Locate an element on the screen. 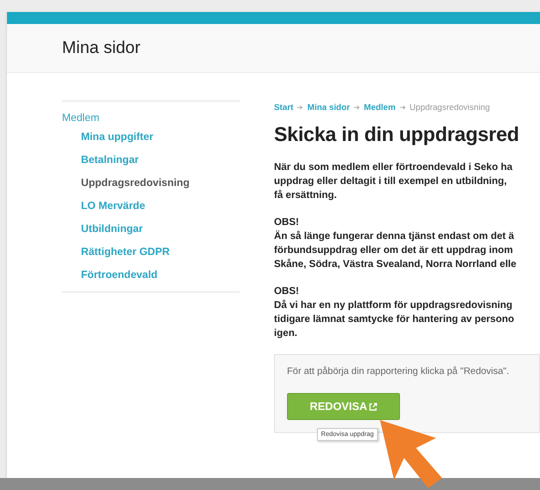 The height and width of the screenshot is (490, 540). sidebar-item: Utbildningar is located at coordinates (112, 229).